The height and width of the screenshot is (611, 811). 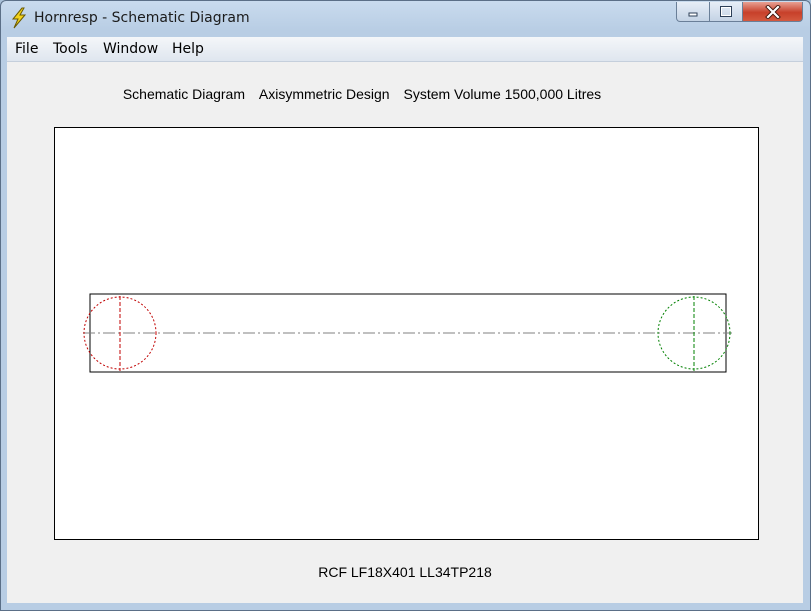 I want to click on schematic-diagram, so click(x=407, y=333).